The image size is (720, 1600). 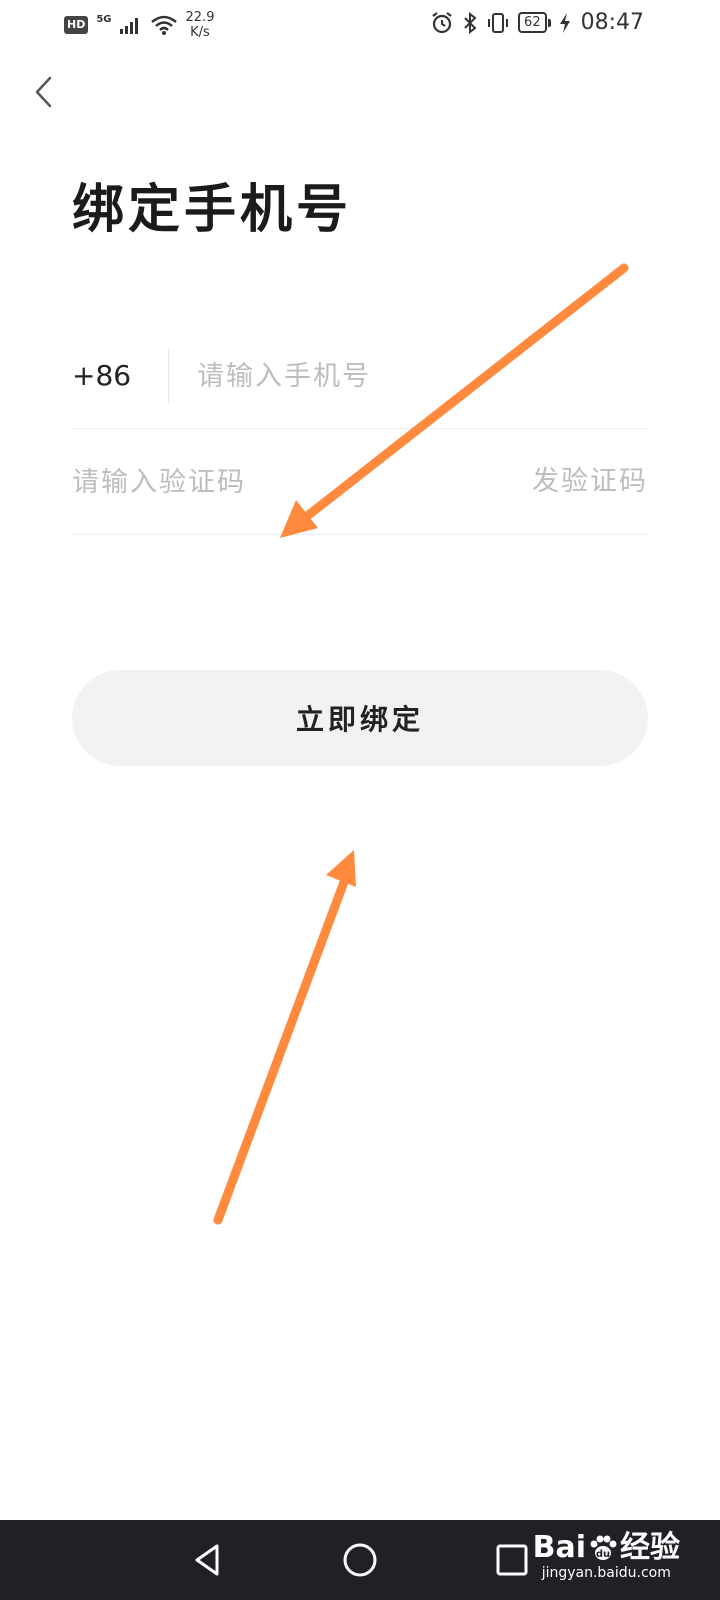 I want to click on cellular-signal-icon, so click(x=128, y=26).